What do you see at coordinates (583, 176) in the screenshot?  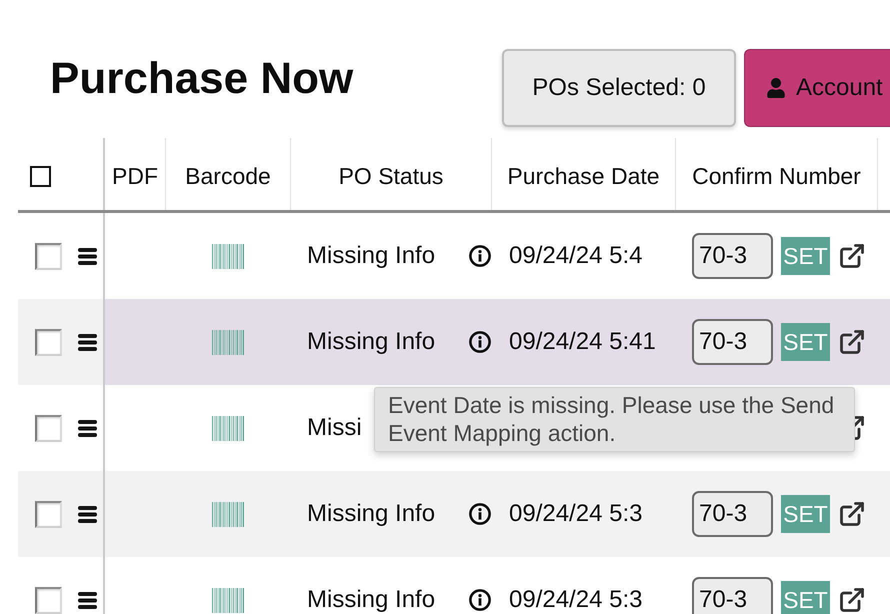 I see `column-header: Purchase Date` at bounding box center [583, 176].